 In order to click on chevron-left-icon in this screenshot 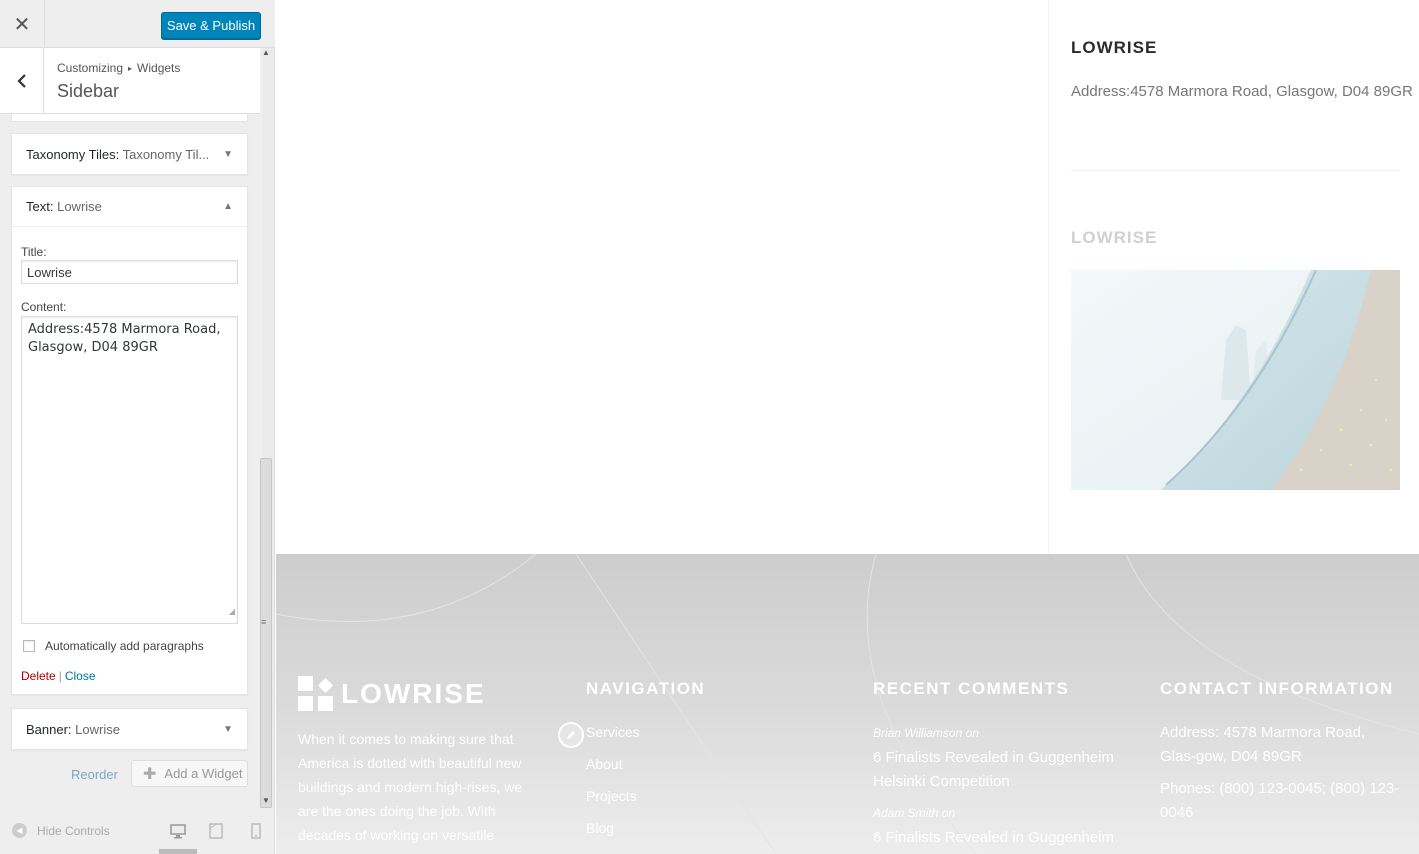, I will do `click(21, 81)`.